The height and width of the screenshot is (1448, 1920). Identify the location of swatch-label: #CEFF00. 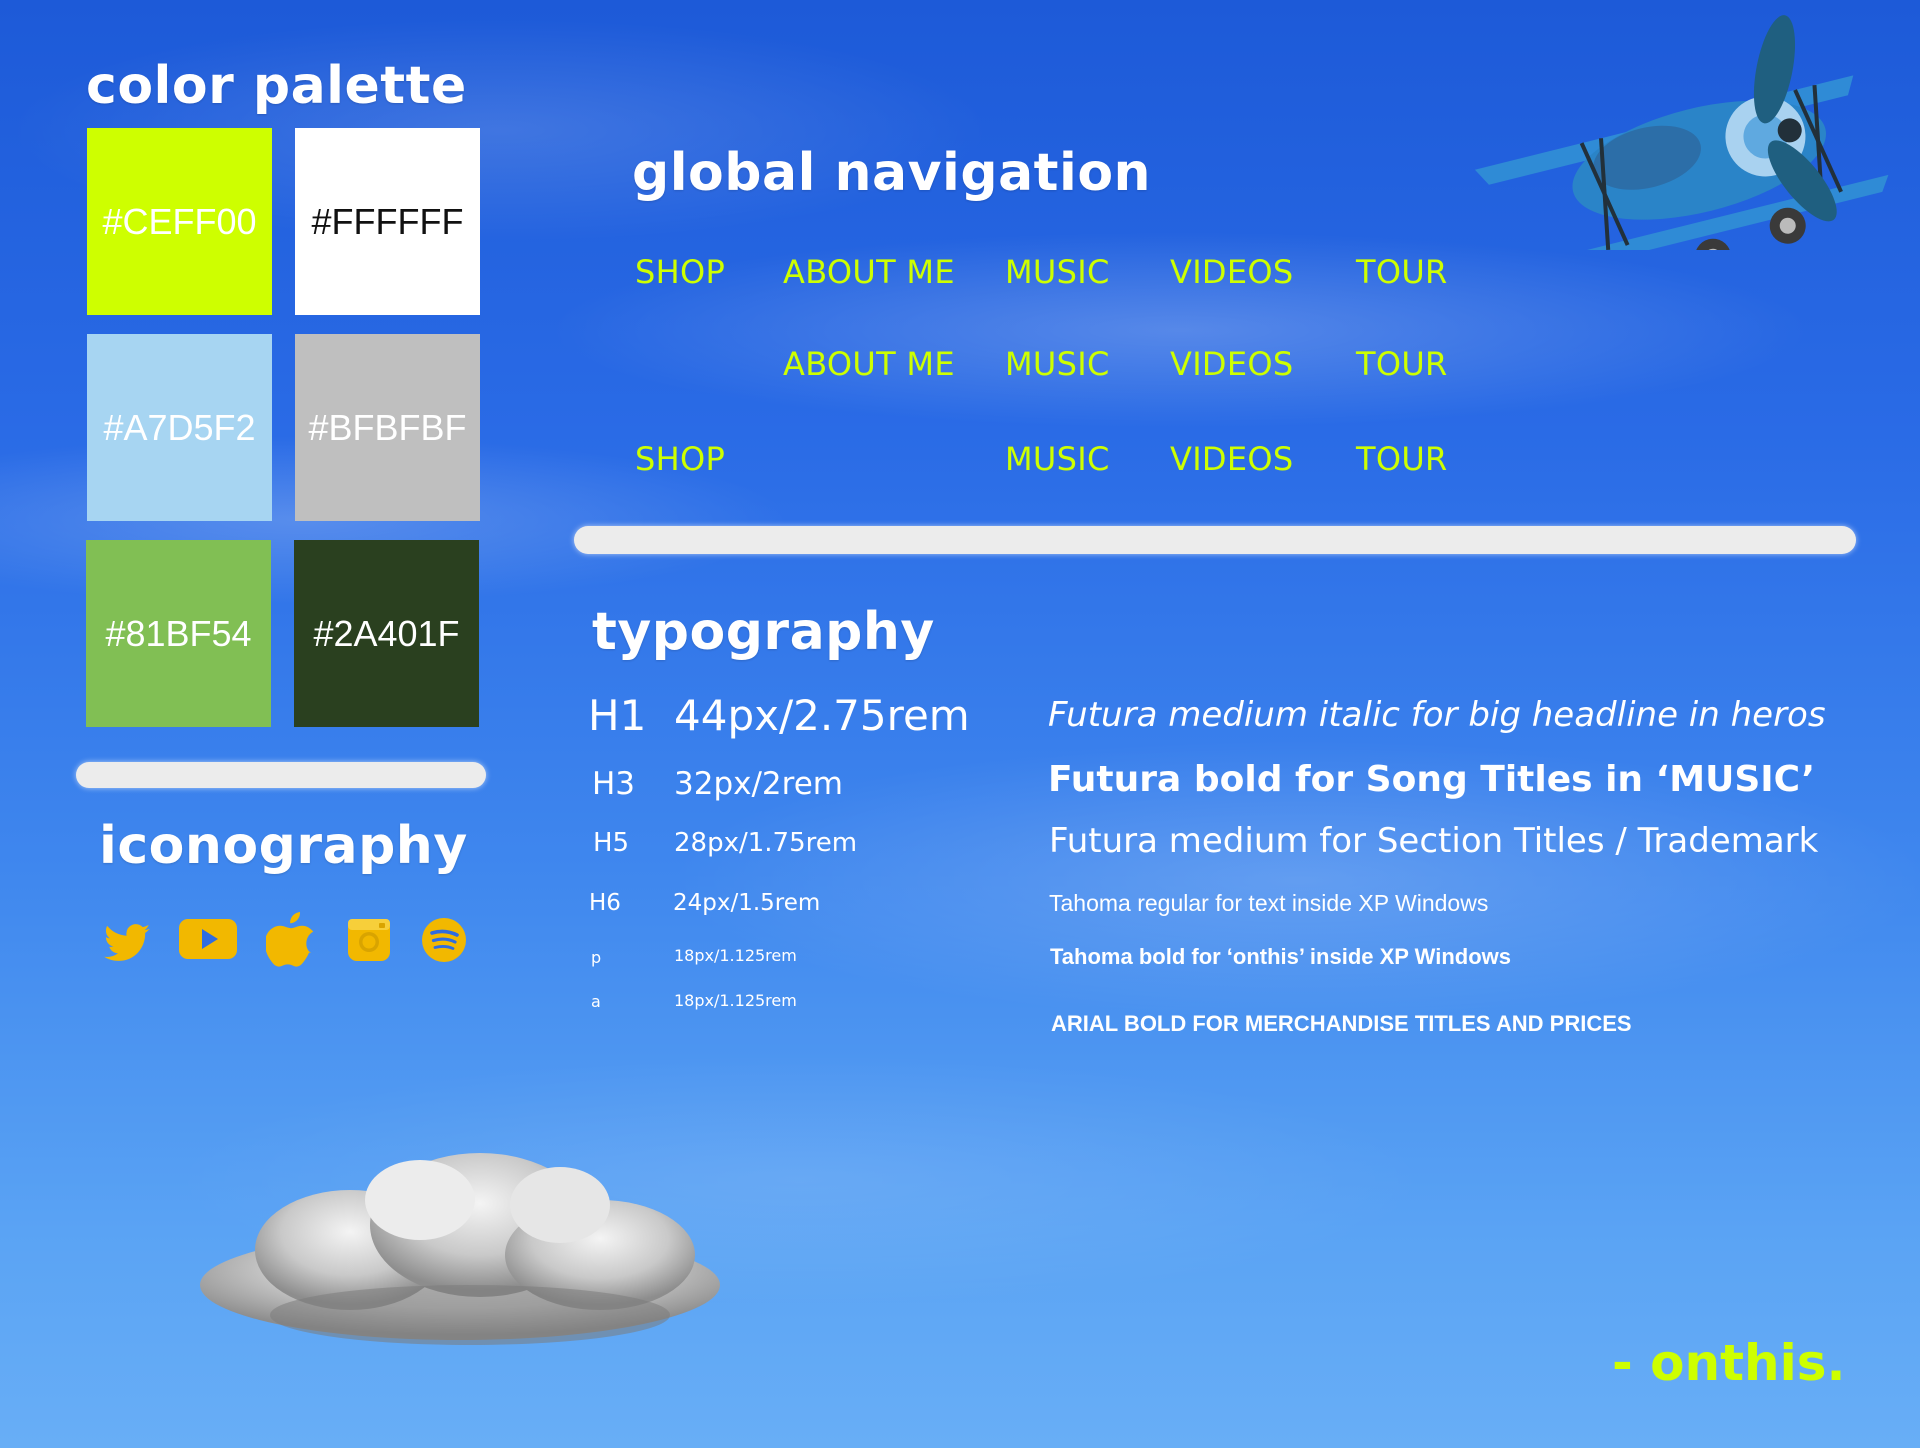
(179, 221).